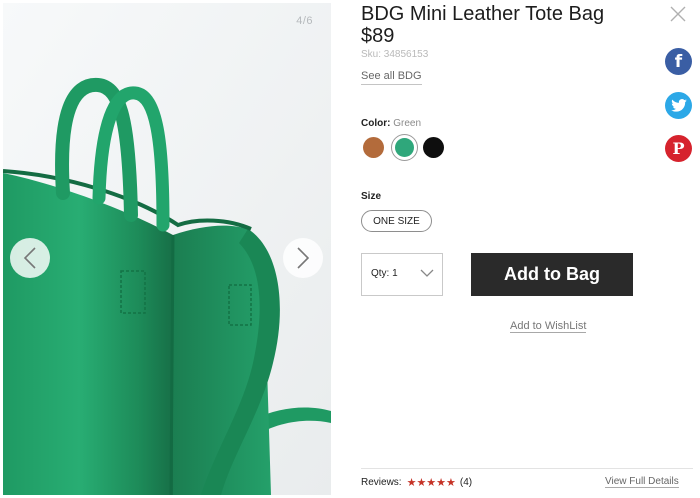 Image resolution: width=700 pixels, height=498 pixels. I want to click on product-price: $89, so click(378, 36).